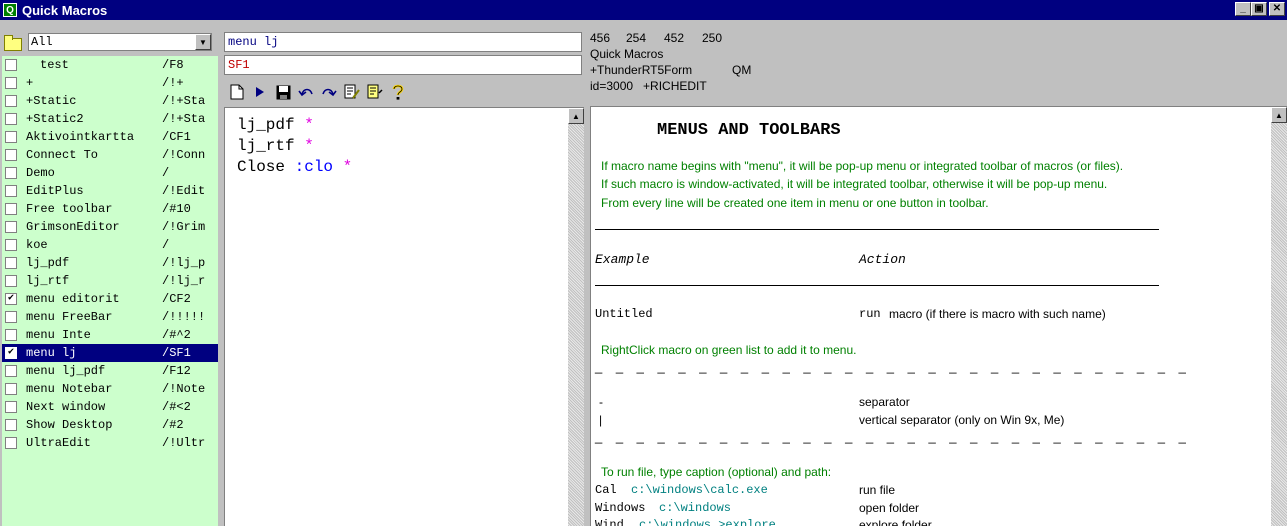 This screenshot has height=526, width=1287. What do you see at coordinates (1243, 9) in the screenshot?
I see `minimize-button: _` at bounding box center [1243, 9].